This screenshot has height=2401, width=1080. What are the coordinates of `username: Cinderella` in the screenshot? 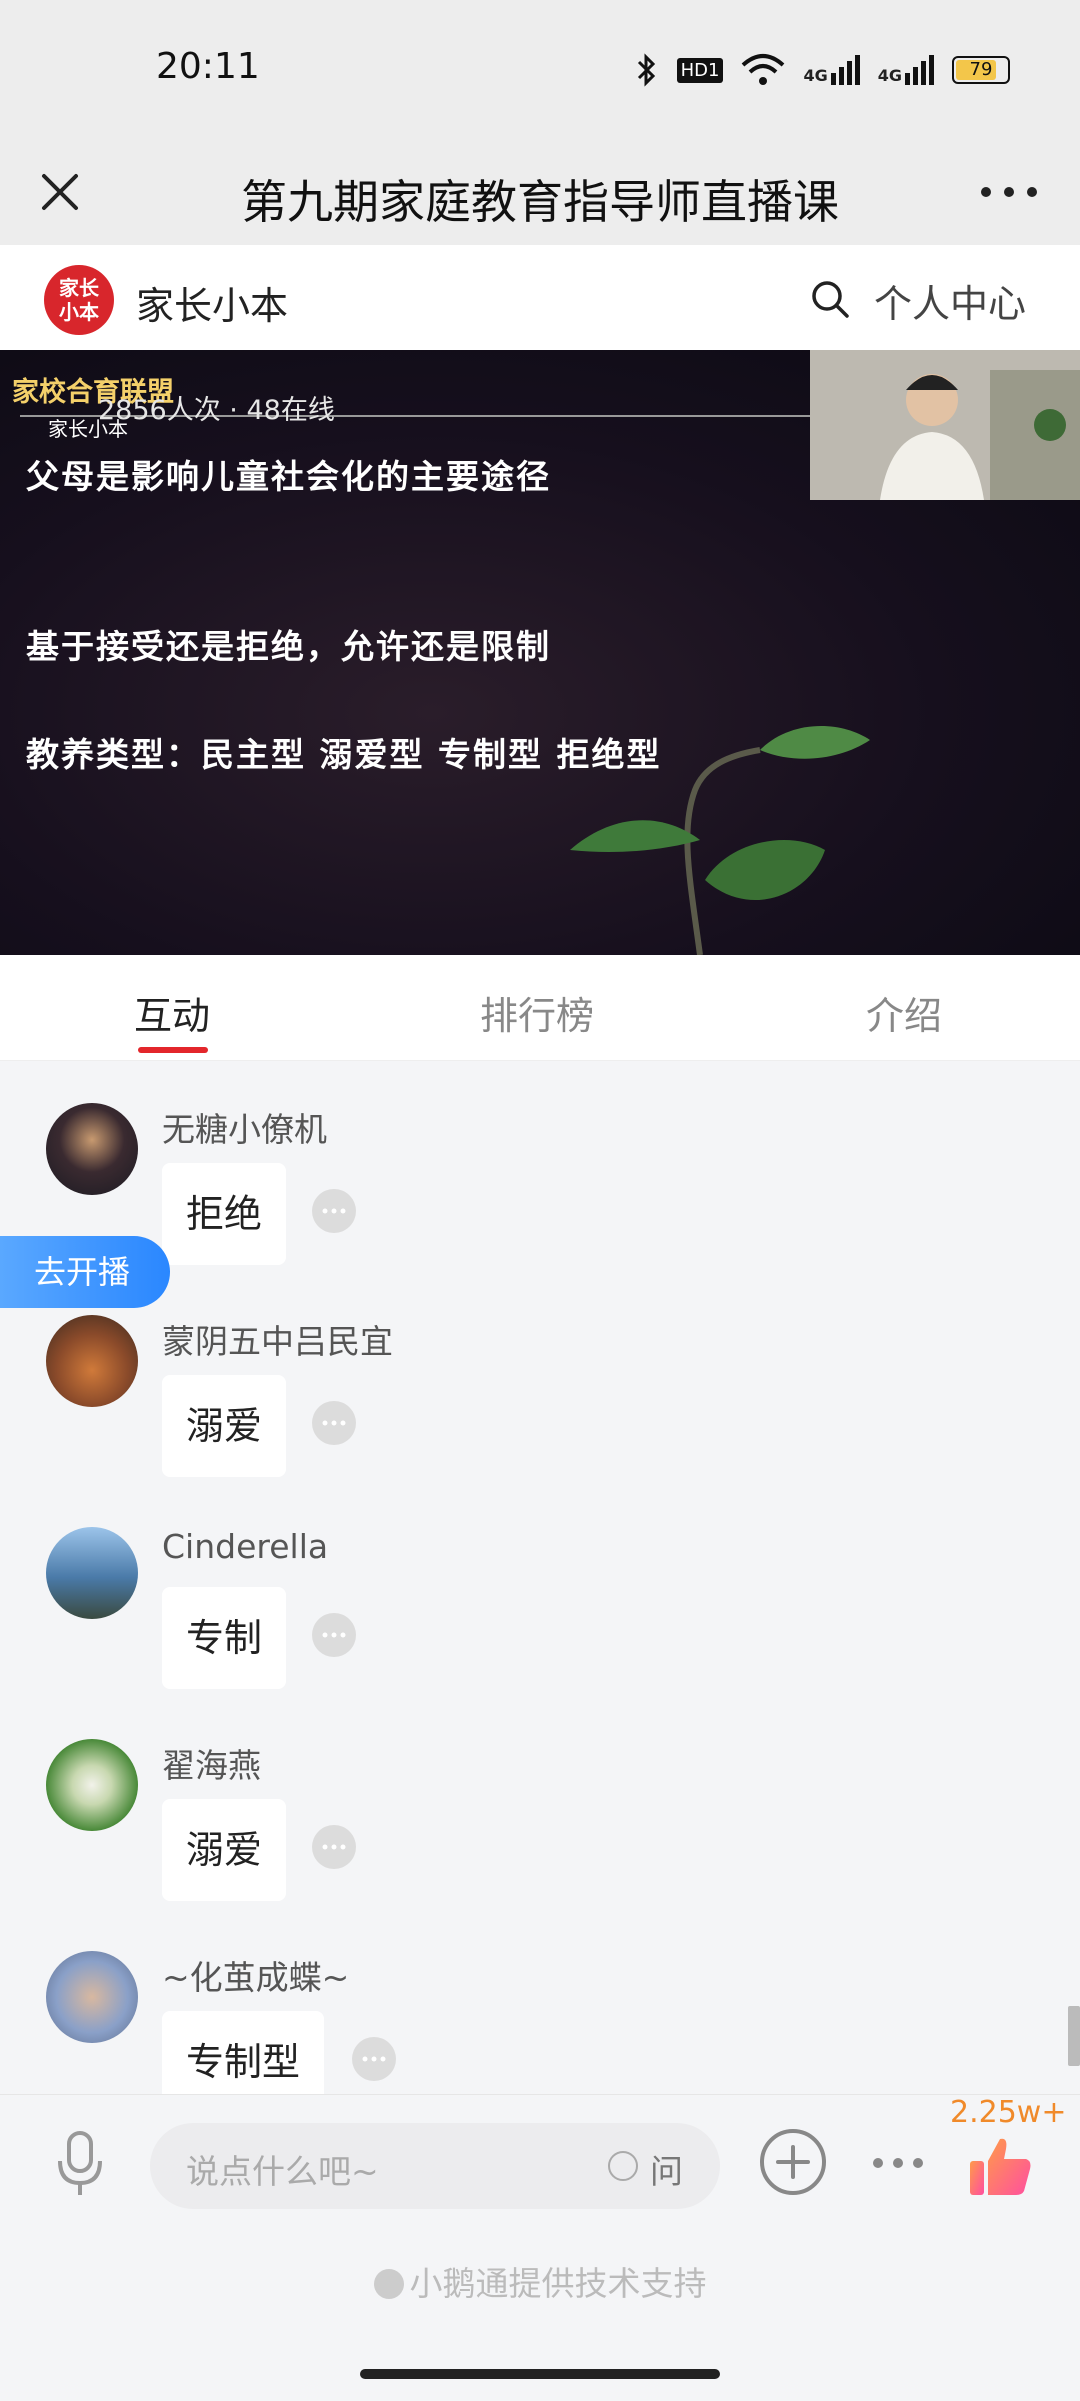 It's located at (245, 1546).